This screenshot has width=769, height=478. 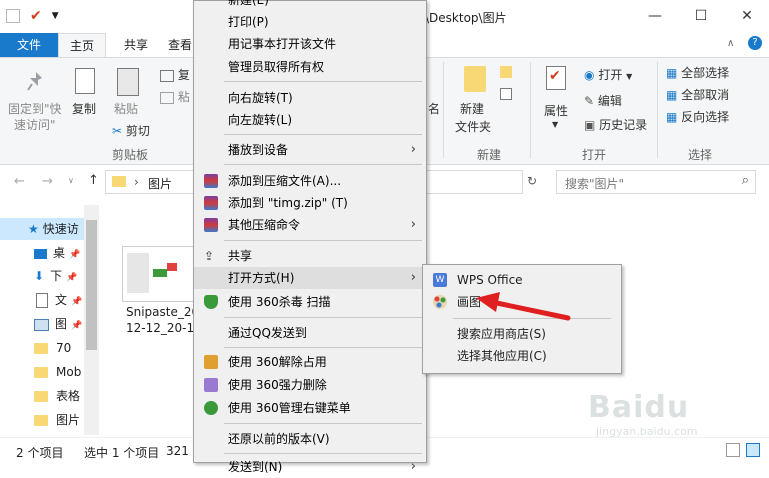 What do you see at coordinates (42, 253) in the screenshot?
I see `nav-item-desktop: 桌 📌` at bounding box center [42, 253].